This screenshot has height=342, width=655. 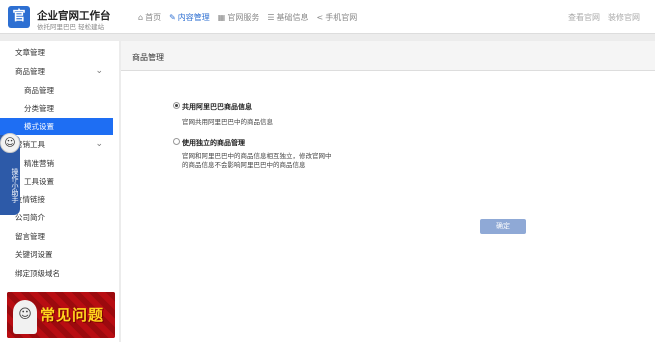 What do you see at coordinates (72, 315) in the screenshot?
I see `faq-title: 常见问题` at bounding box center [72, 315].